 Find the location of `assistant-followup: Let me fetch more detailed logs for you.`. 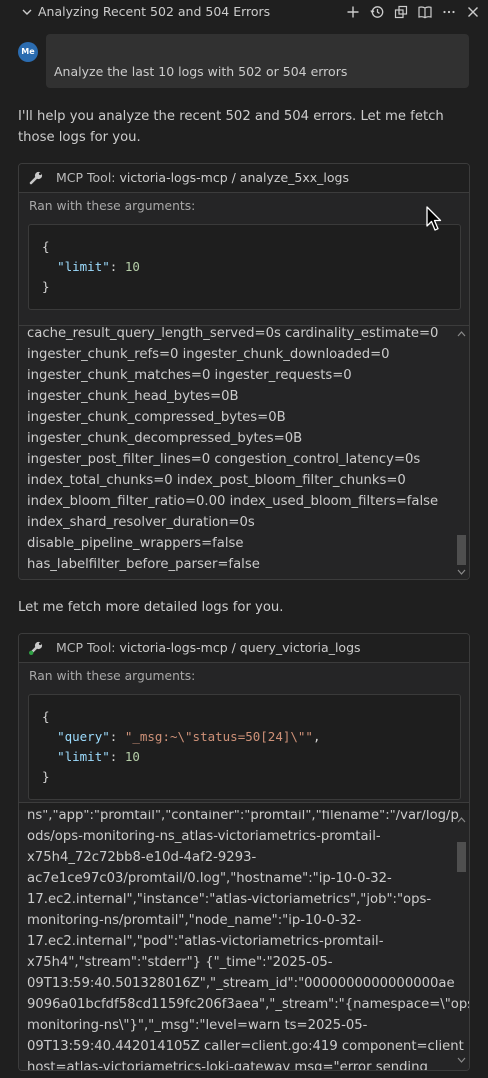

assistant-followup: Let me fetch more detailed logs for you. is located at coordinates (151, 607).